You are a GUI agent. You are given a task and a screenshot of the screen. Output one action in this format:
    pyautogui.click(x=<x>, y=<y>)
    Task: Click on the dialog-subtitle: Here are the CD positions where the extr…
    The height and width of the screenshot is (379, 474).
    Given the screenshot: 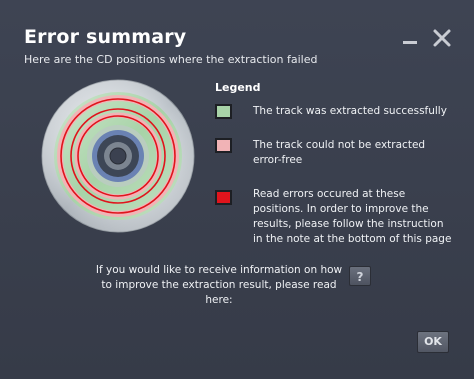 What is the action you would take?
    pyautogui.click(x=171, y=59)
    